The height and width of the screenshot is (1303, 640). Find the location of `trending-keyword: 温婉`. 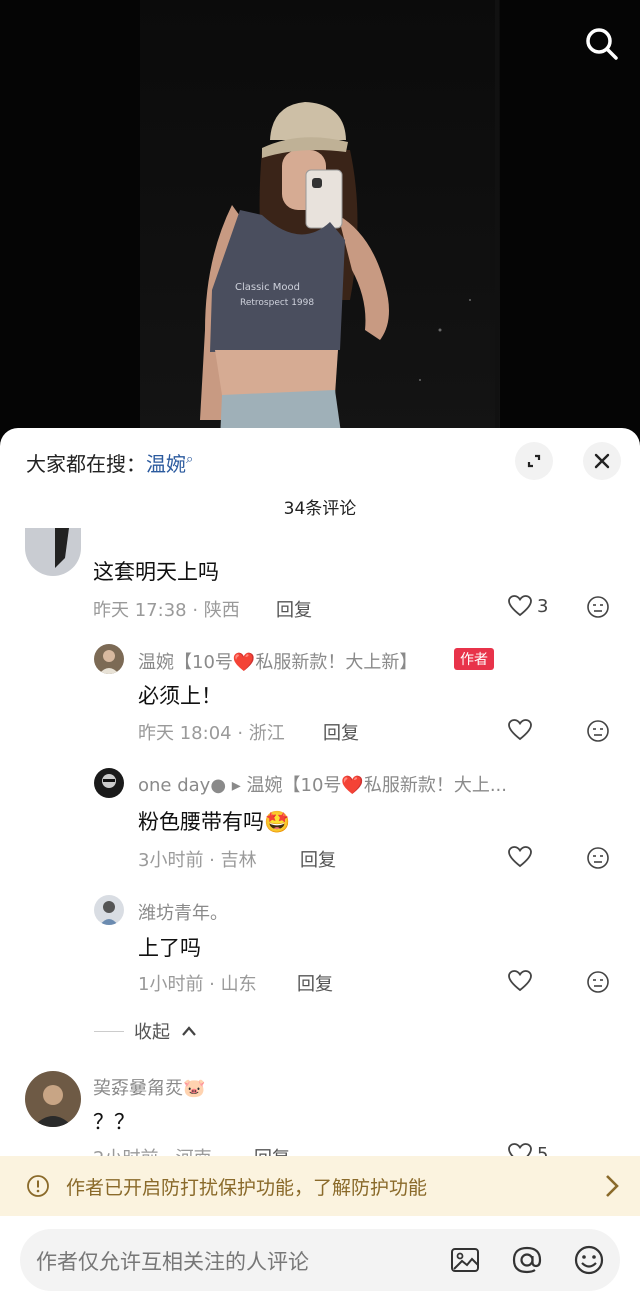

trending-keyword: 温婉 is located at coordinates (166, 464).